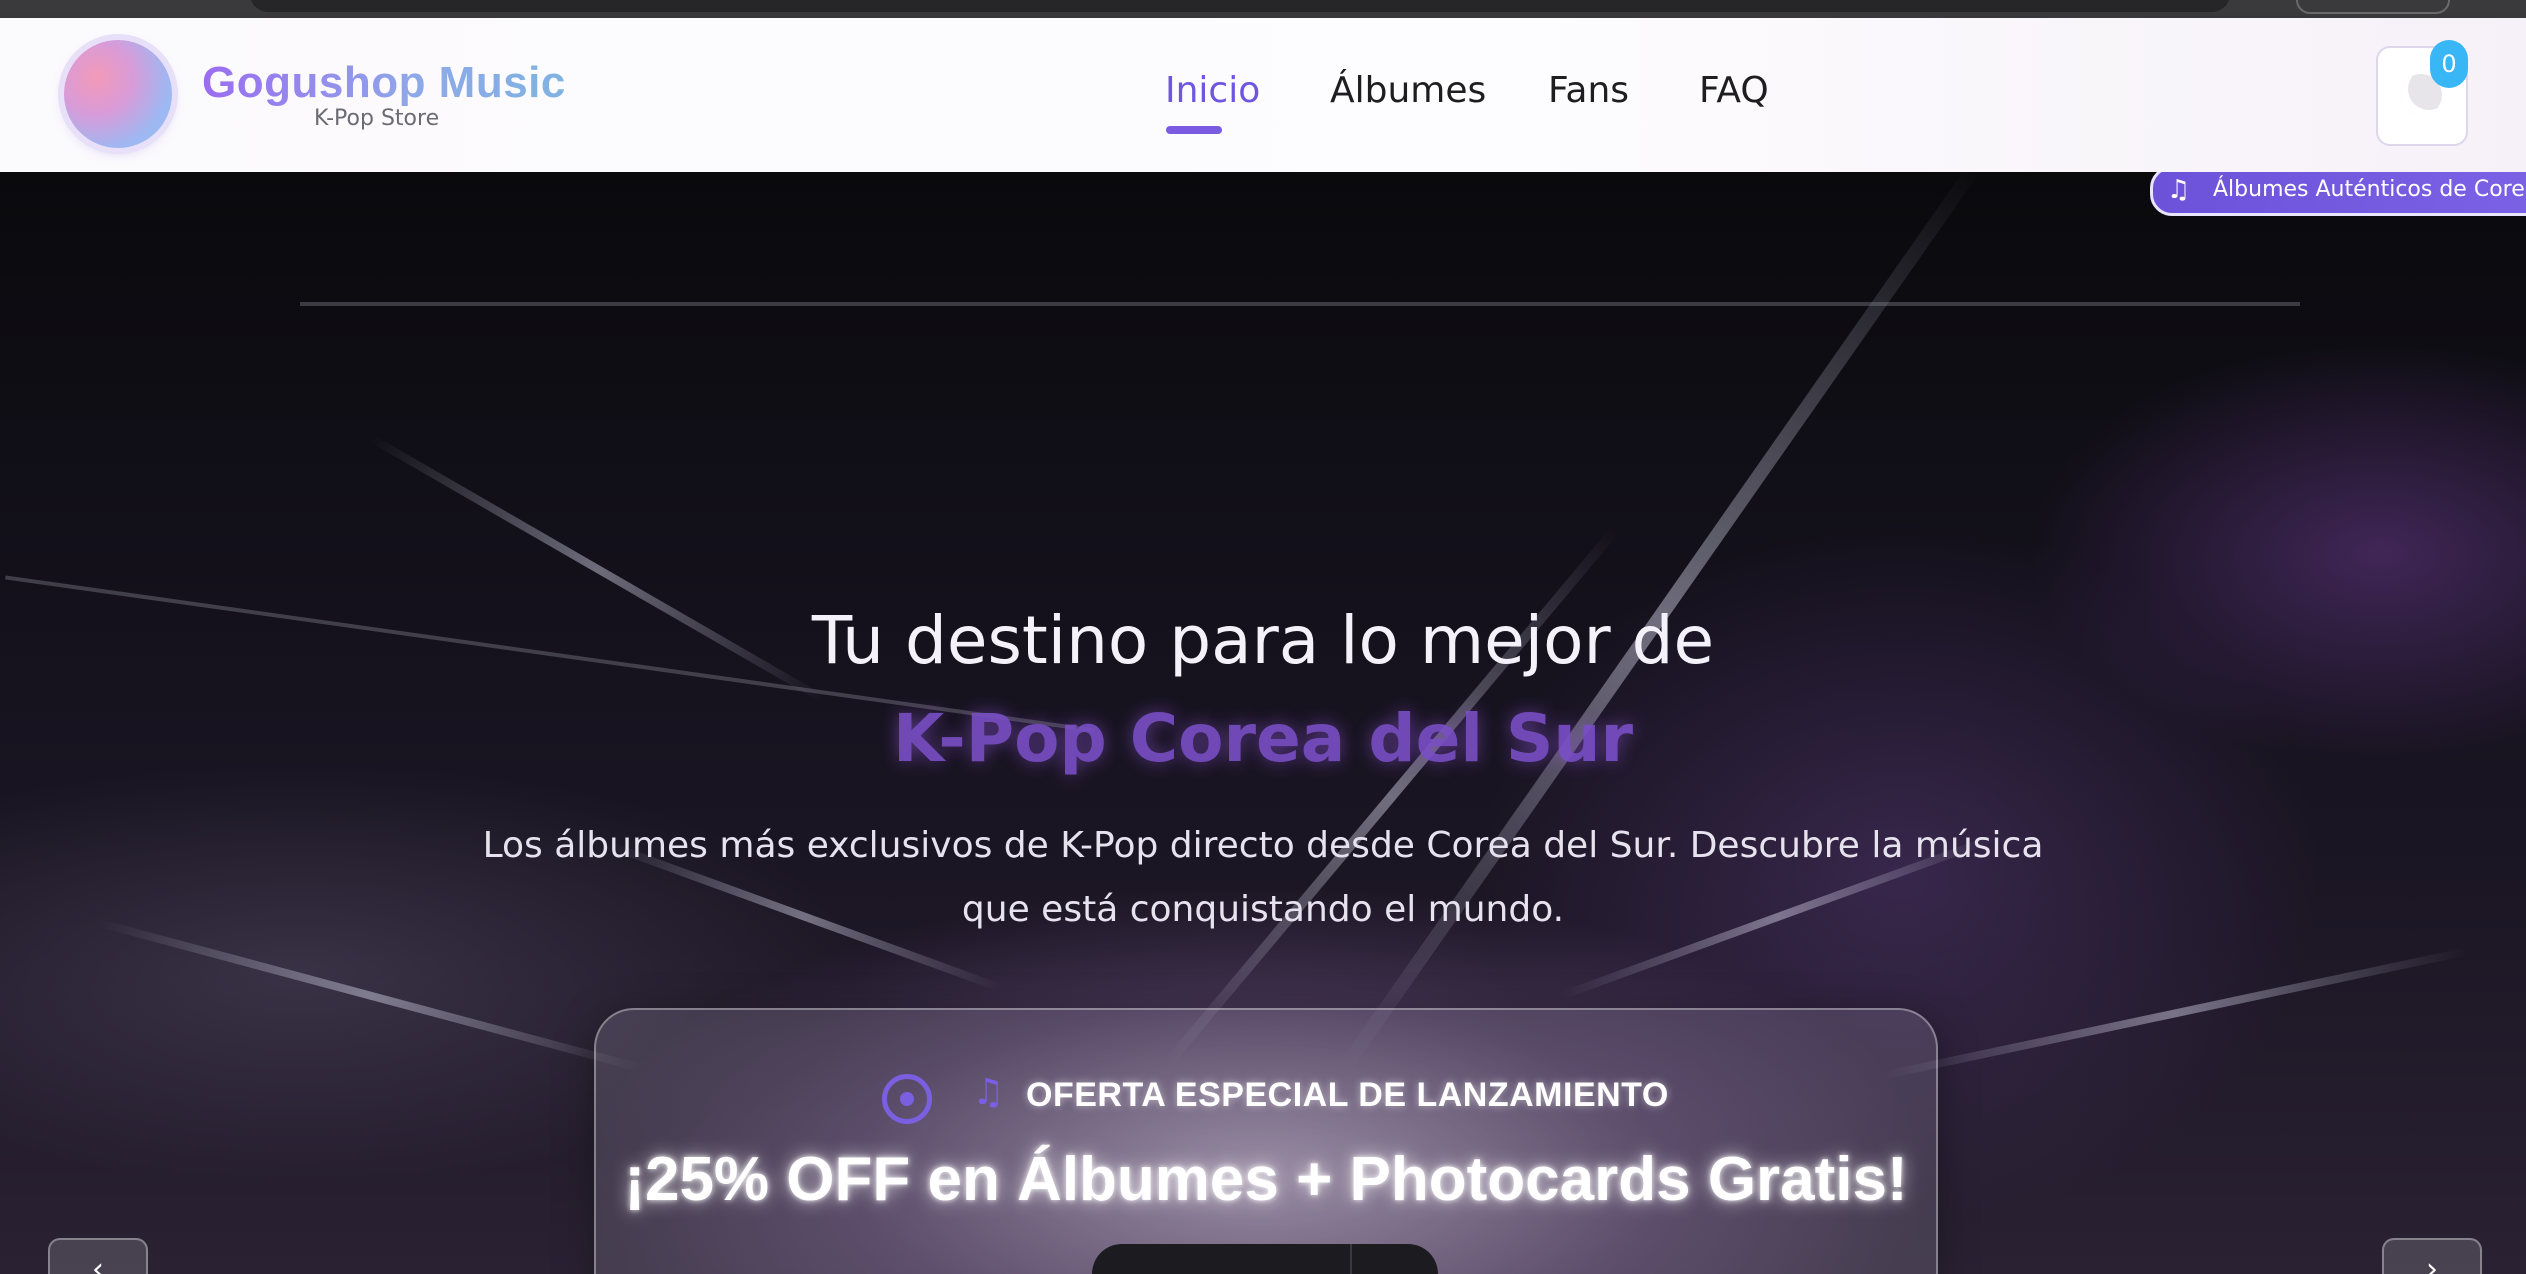 The width and height of the screenshot is (2526, 1274). Describe the element at coordinates (1212, 90) in the screenshot. I see `nav-inicio: Inicio` at that location.